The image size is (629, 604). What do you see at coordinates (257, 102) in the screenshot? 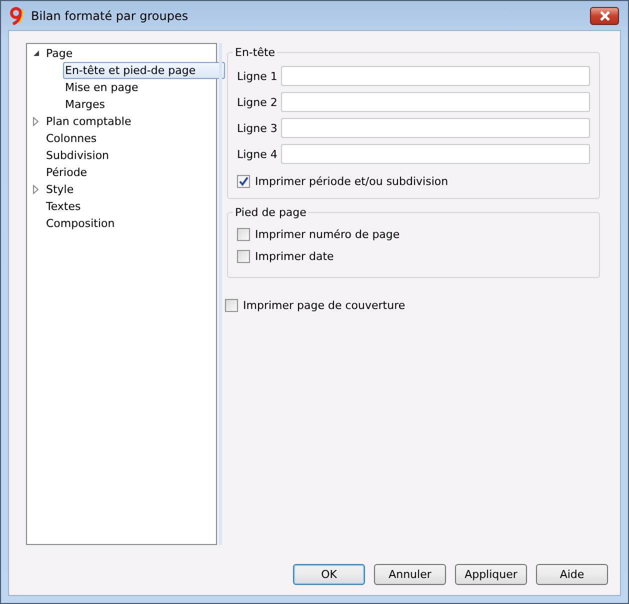
I see `field-label: Ligne 2` at bounding box center [257, 102].